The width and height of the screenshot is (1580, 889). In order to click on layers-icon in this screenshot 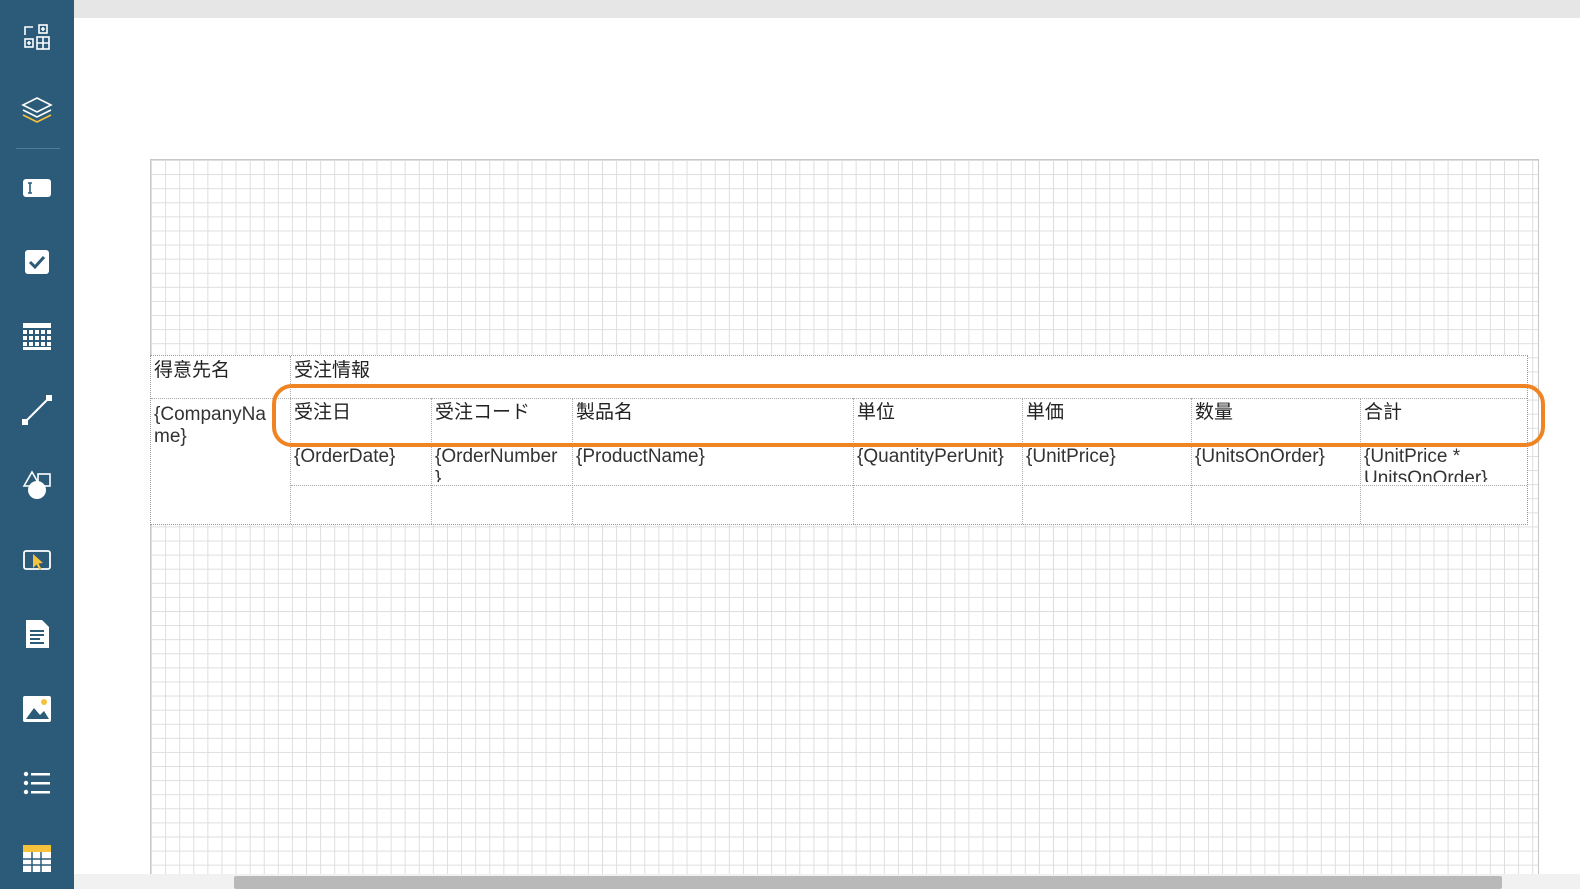, I will do `click(37, 110)`.